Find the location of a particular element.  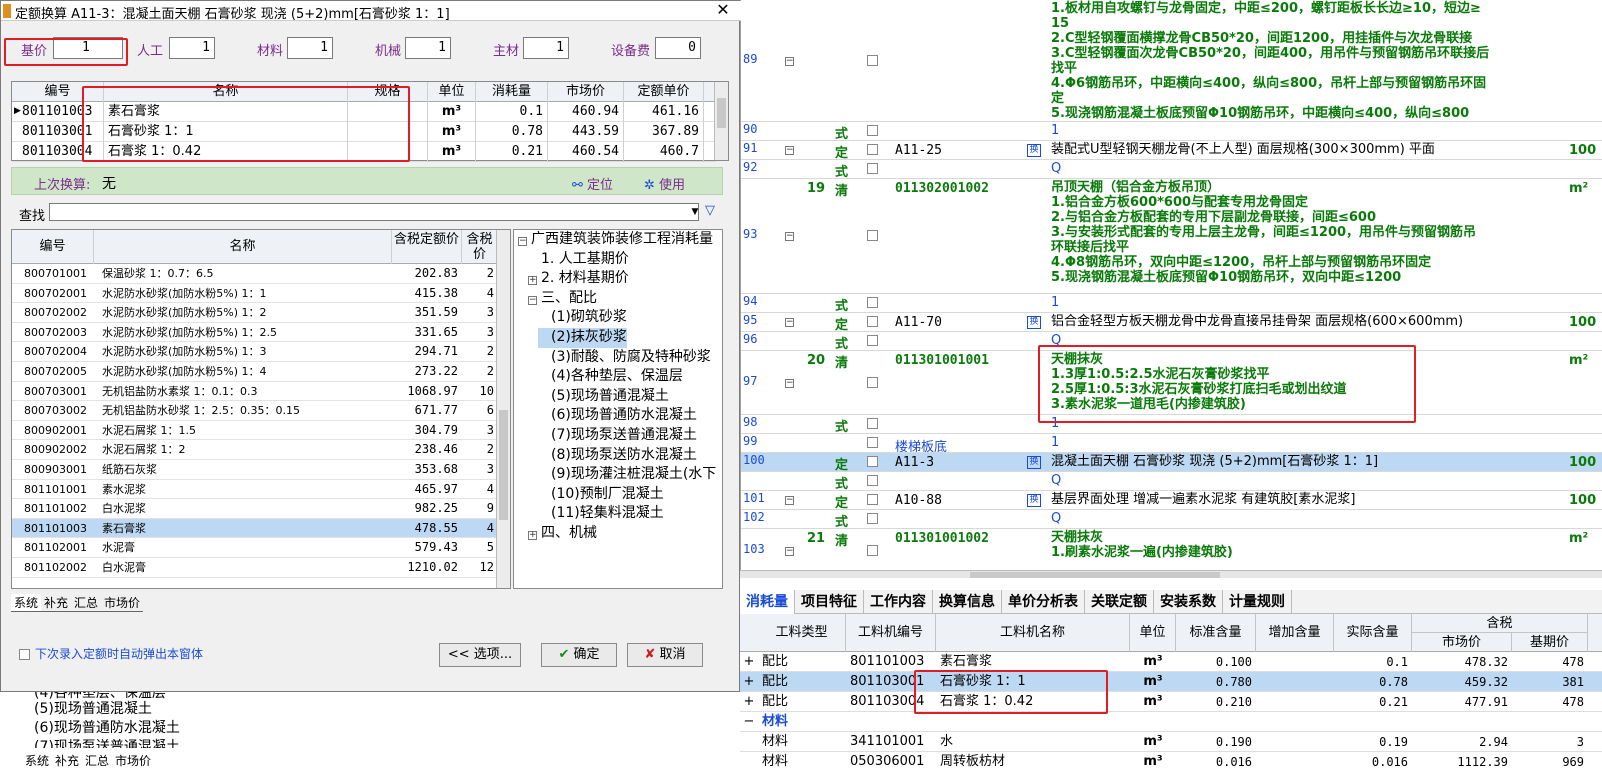

item-description: 铝合金轻型方板天棚龙骨中龙骨直接吊挂骨架 面层规格(600×600mm) is located at coordinates (1309, 322).